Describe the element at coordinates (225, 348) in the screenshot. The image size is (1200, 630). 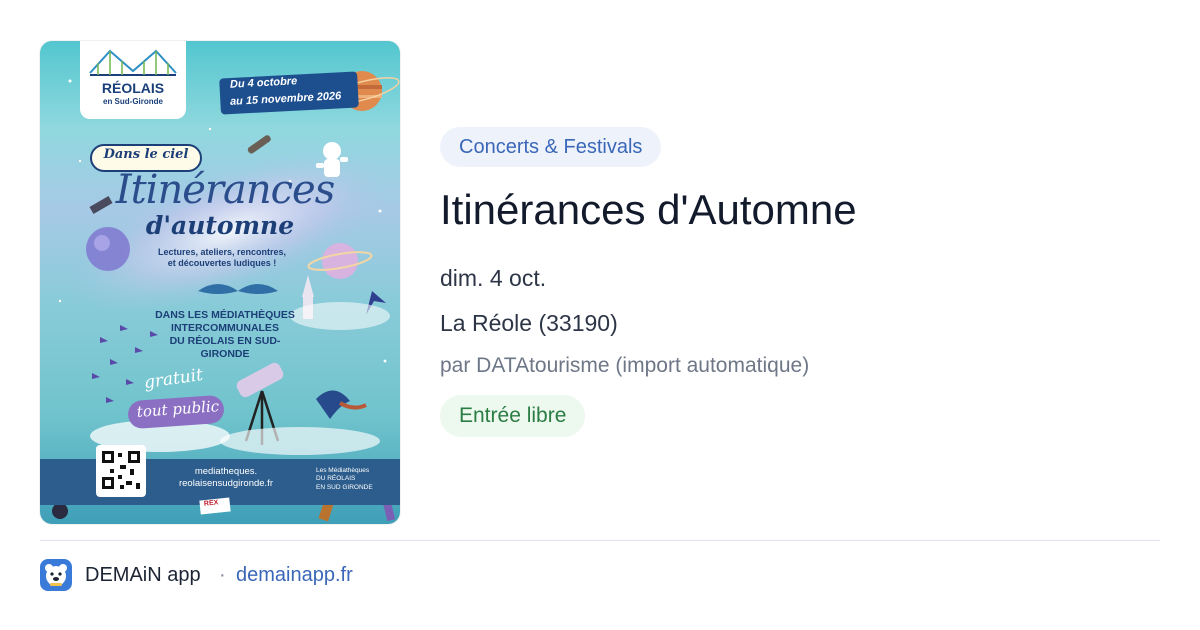
I see `poster-venue-line-3: DU RÉOLAIS EN SUD-GIRONDE` at that location.